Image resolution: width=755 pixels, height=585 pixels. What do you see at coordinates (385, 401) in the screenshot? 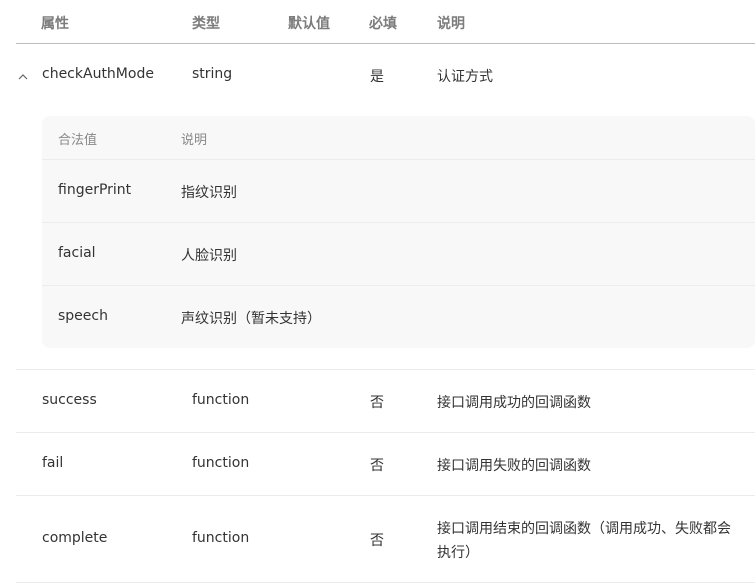
I see `table-row-success: success function 否 接口调用成功的回调函数` at bounding box center [385, 401].